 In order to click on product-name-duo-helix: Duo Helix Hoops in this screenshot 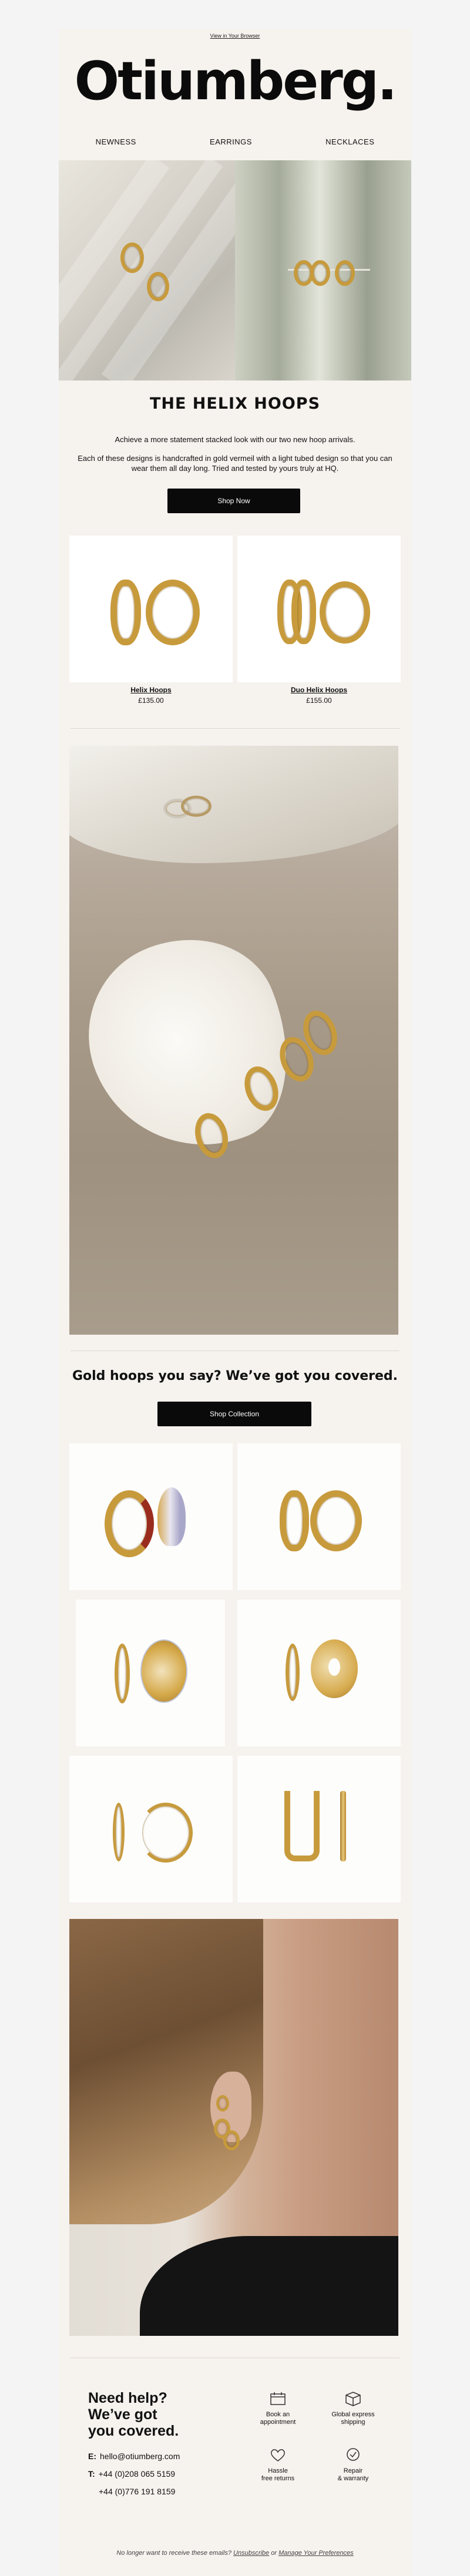, I will do `click(319, 690)`.